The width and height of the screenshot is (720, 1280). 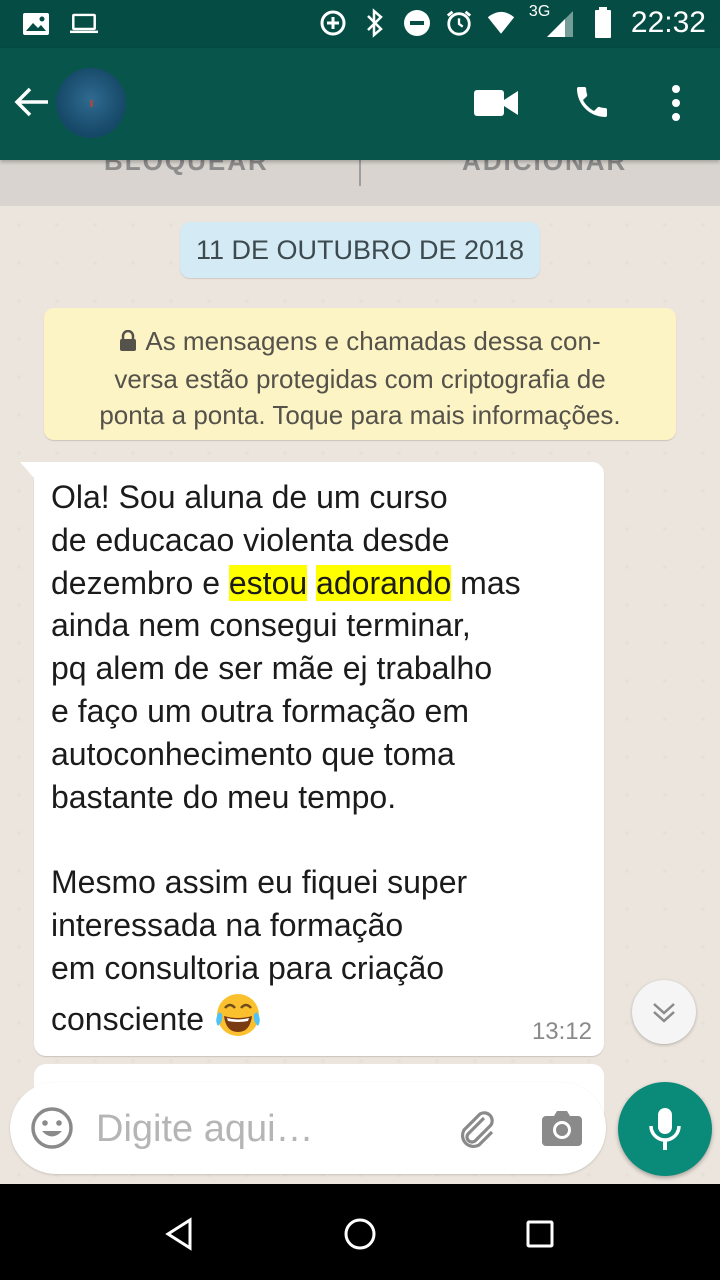 I want to click on nav-back-icon, so click(x=180, y=1234).